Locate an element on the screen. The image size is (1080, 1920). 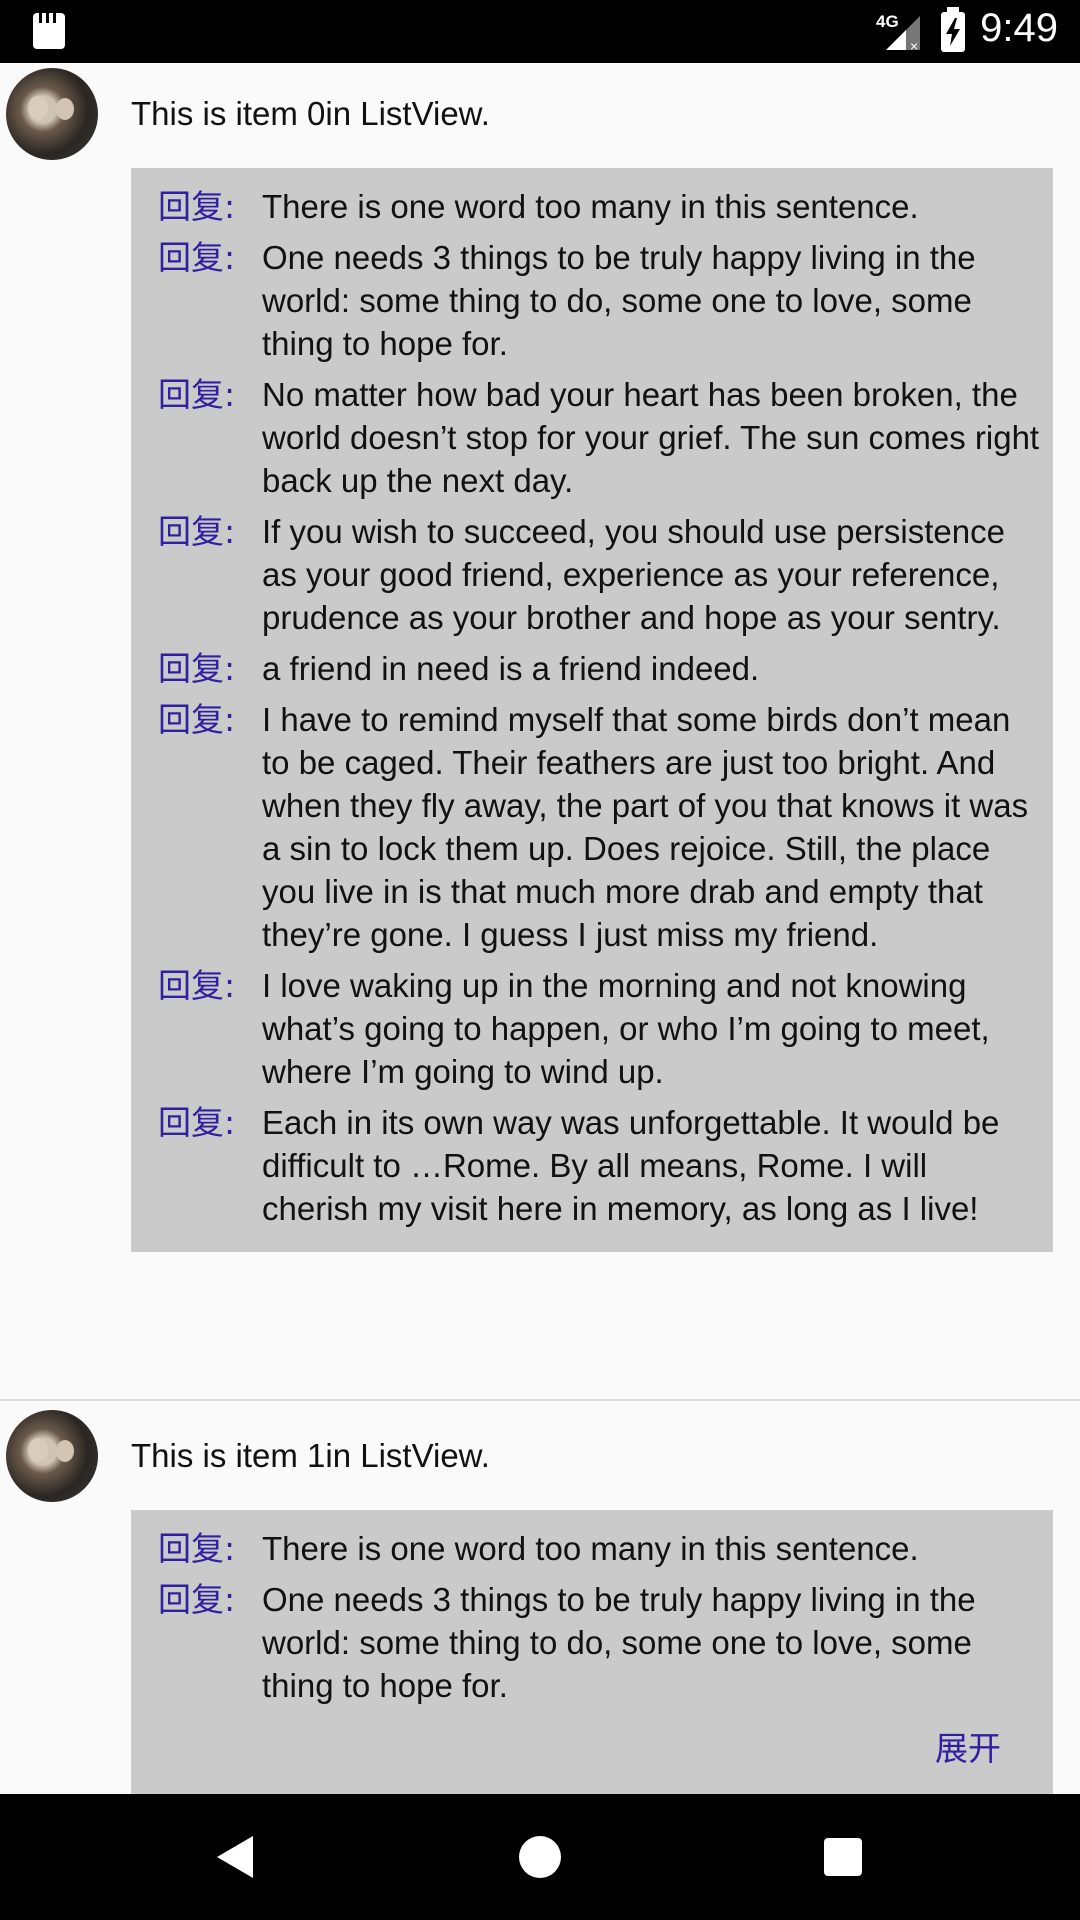
navigation-bar is located at coordinates (540, 1857).